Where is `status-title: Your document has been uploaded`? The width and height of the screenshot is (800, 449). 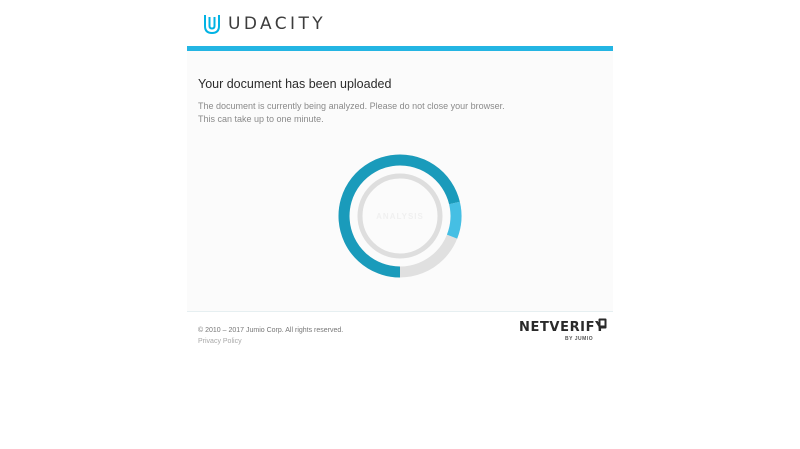
status-title: Your document has been uploaded is located at coordinates (295, 84).